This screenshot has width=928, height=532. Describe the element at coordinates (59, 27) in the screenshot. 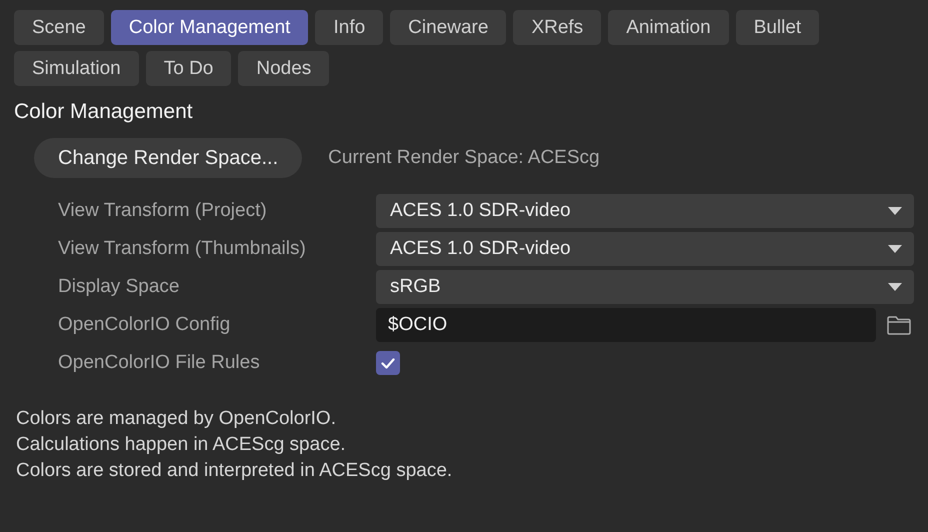

I see `tab: Scene` at that location.